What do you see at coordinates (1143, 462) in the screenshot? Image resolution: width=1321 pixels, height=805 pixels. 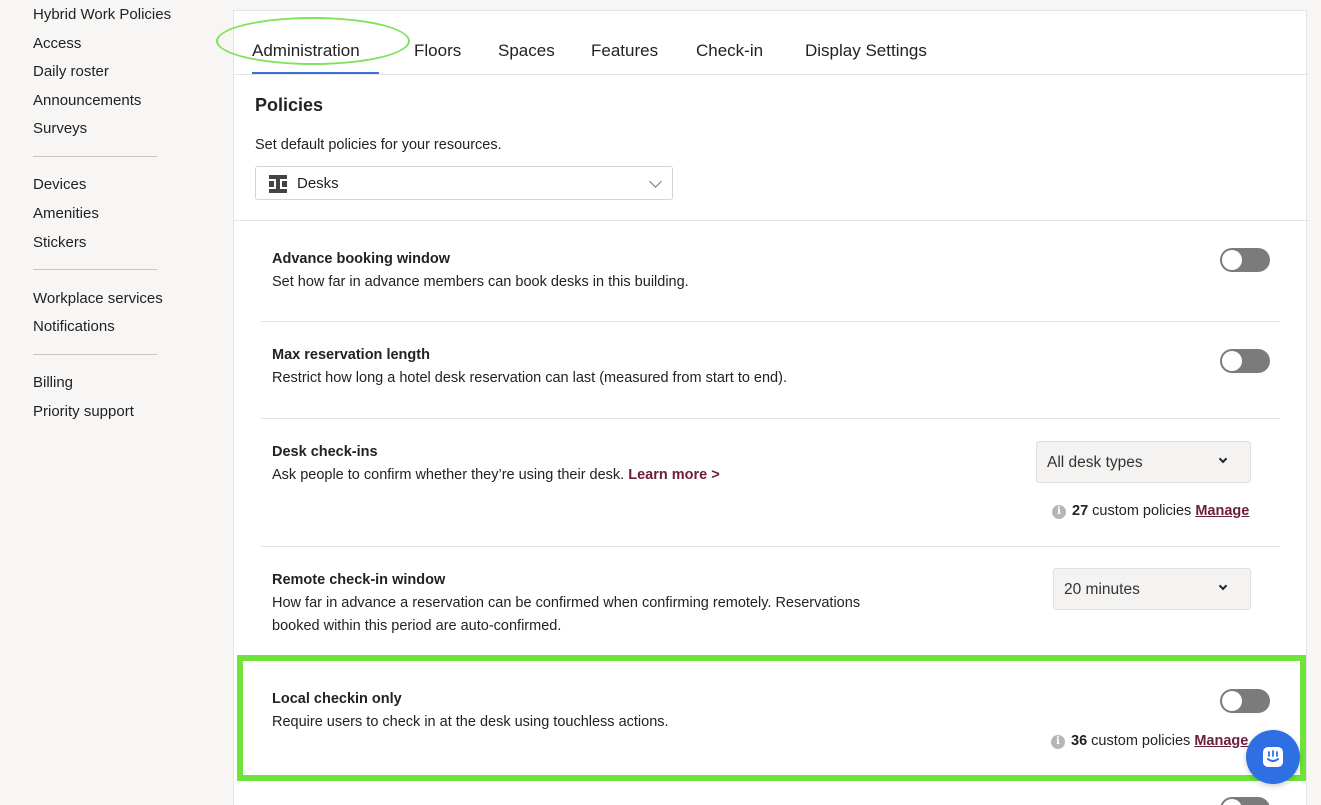 I see `desk-type-dropdown: All desk types` at bounding box center [1143, 462].